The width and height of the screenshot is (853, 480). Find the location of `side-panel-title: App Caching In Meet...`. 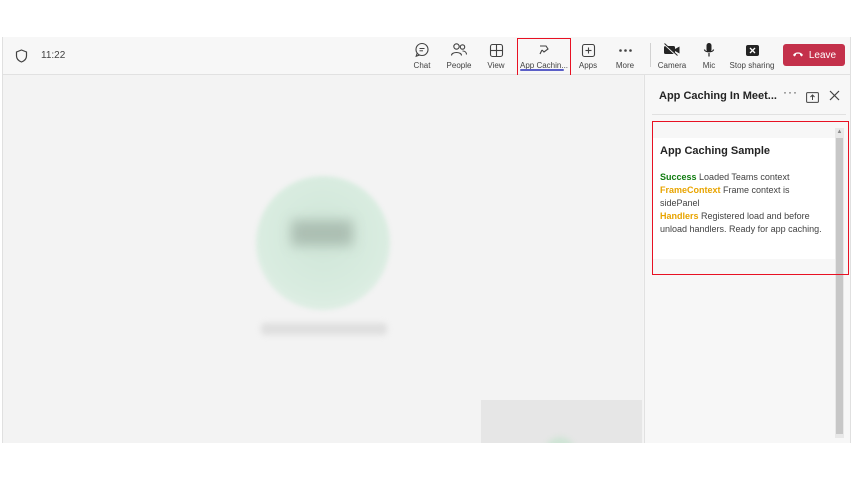

side-panel-title: App Caching In Meet... is located at coordinates (718, 96).